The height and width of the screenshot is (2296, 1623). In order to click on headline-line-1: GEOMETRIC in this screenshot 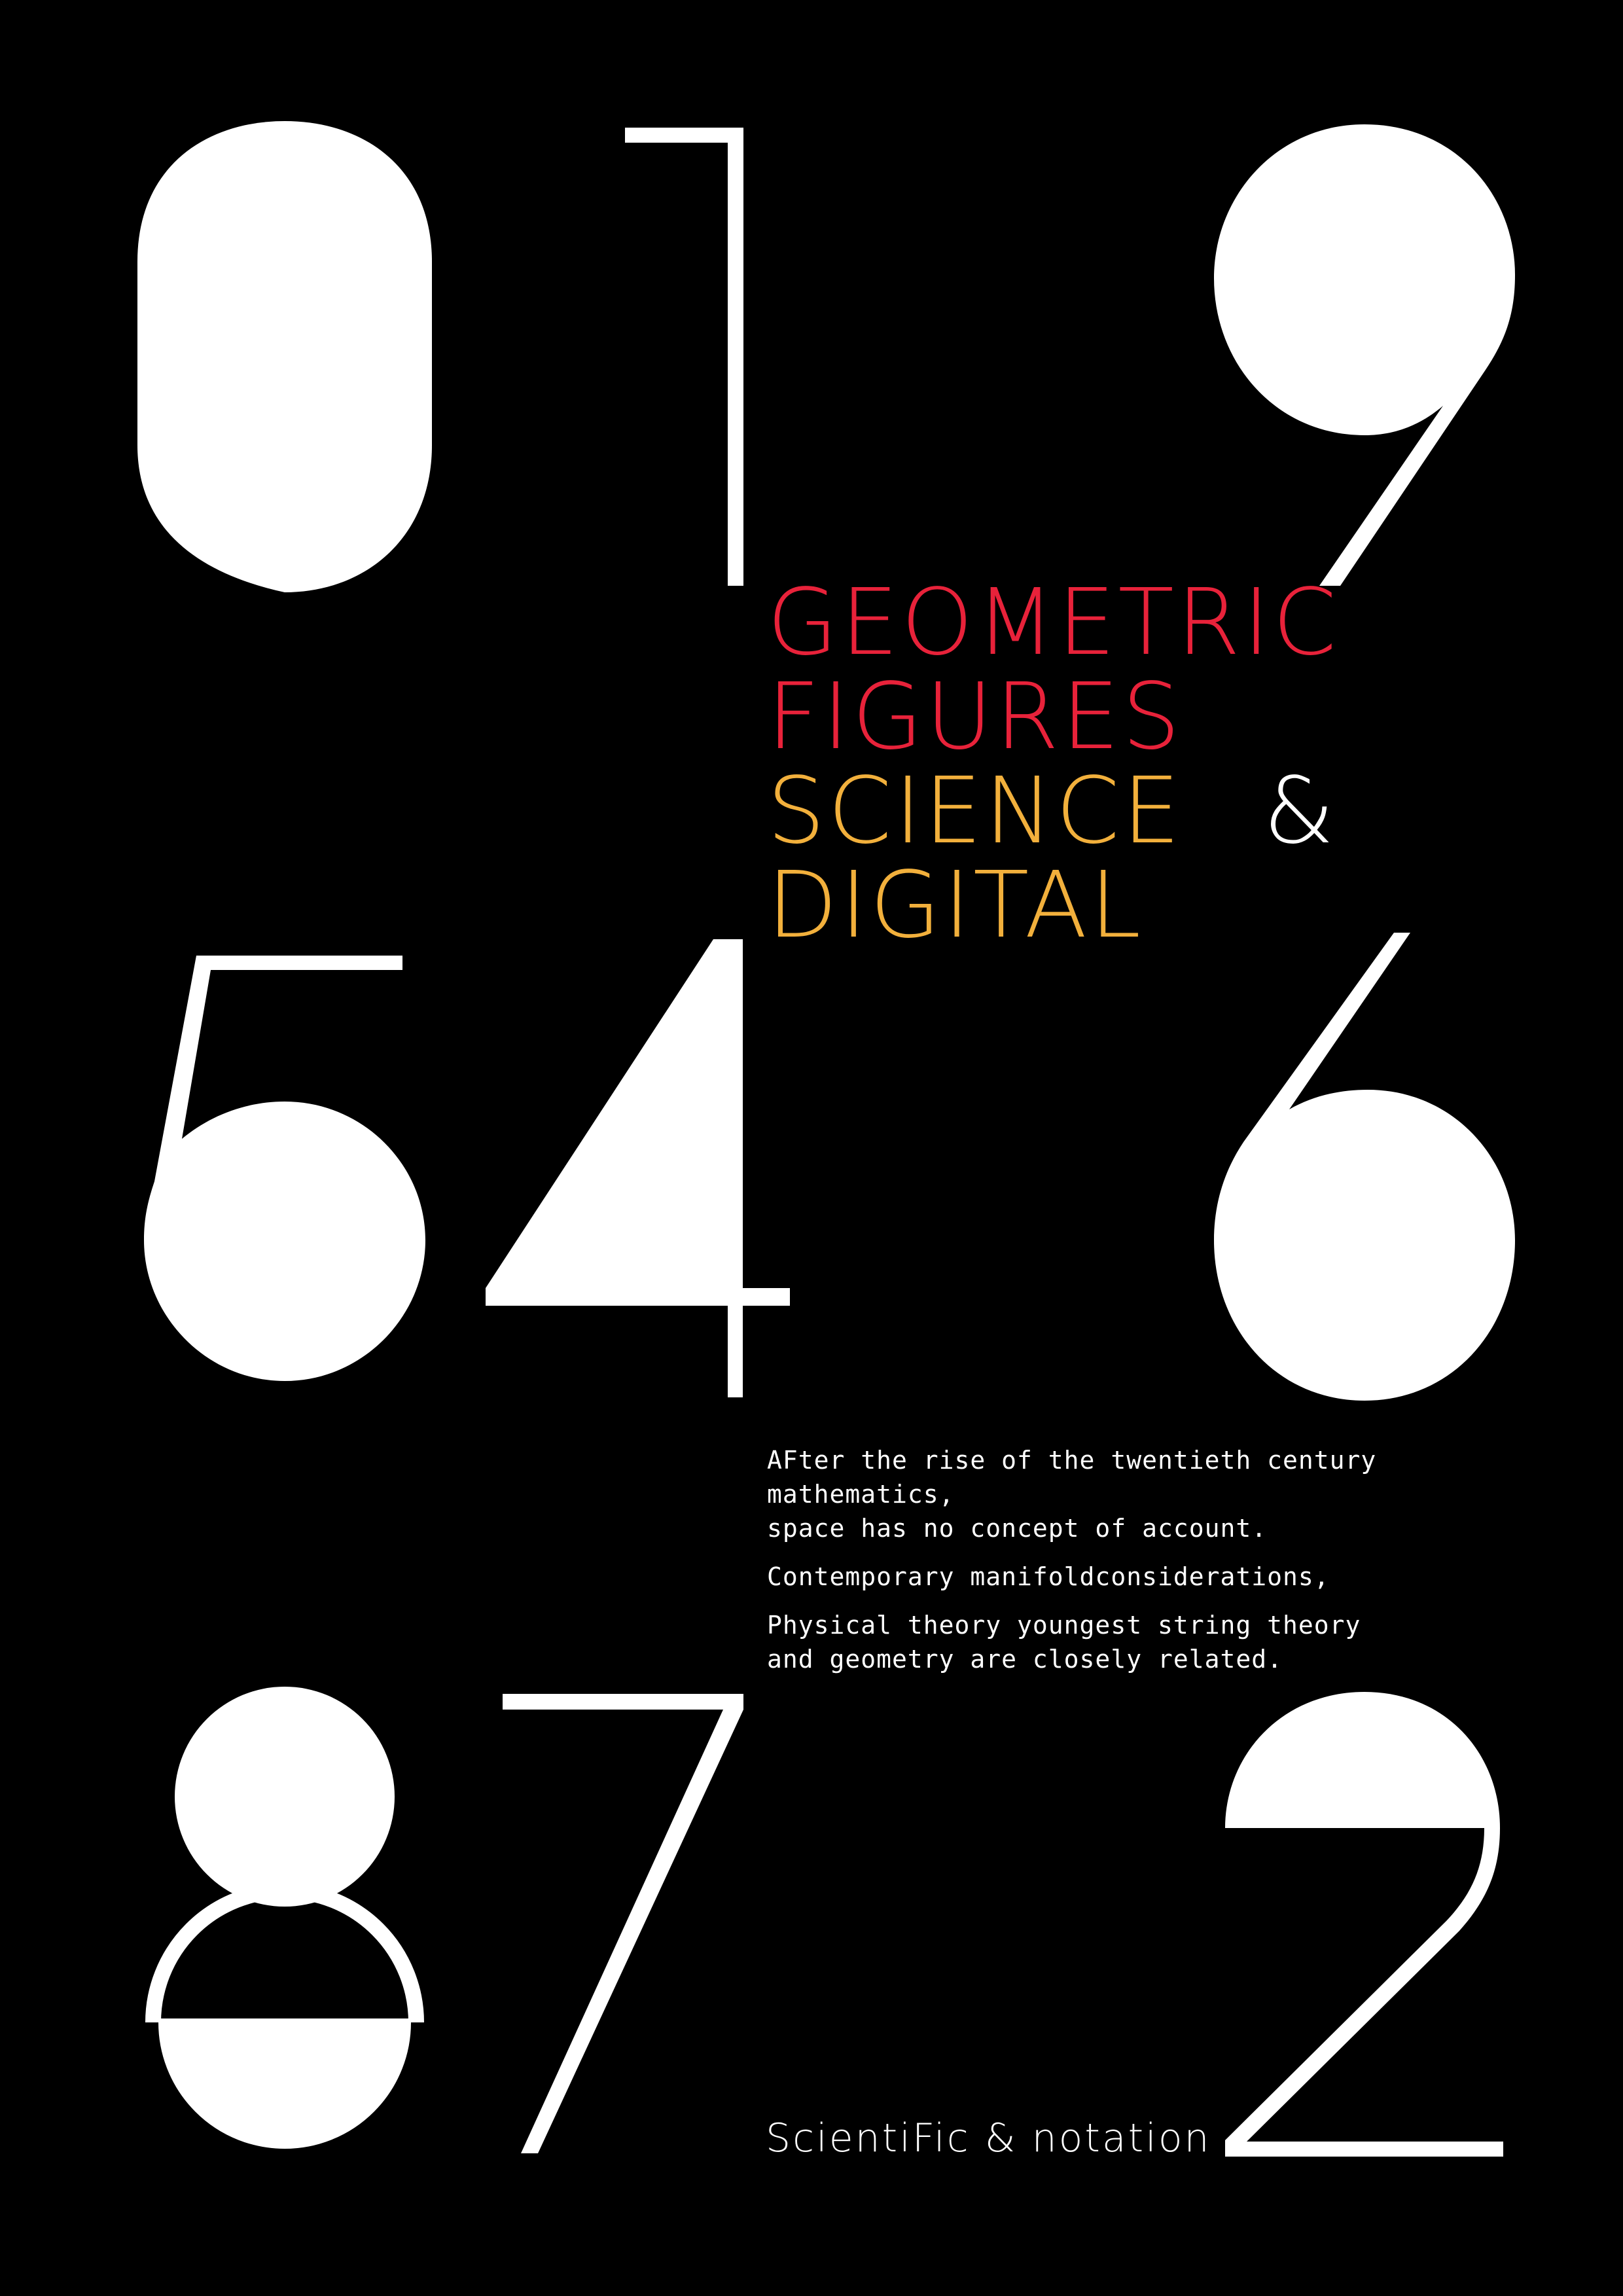, I will do `click(1053, 622)`.